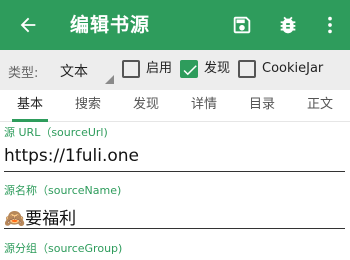 The height and width of the screenshot is (260, 350). I want to click on tab-content: 正文, so click(320, 106).